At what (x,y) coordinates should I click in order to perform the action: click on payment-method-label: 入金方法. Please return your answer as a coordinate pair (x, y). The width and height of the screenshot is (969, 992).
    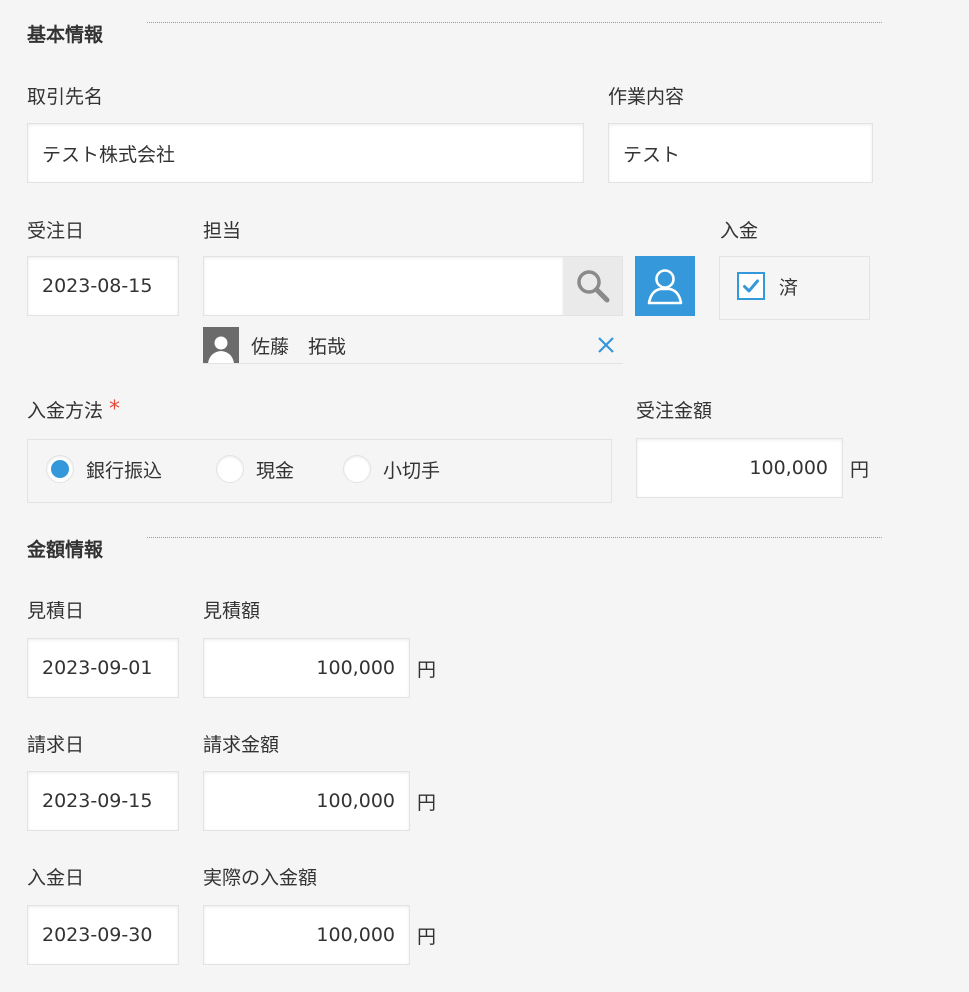
    Looking at the image, I should click on (65, 411).